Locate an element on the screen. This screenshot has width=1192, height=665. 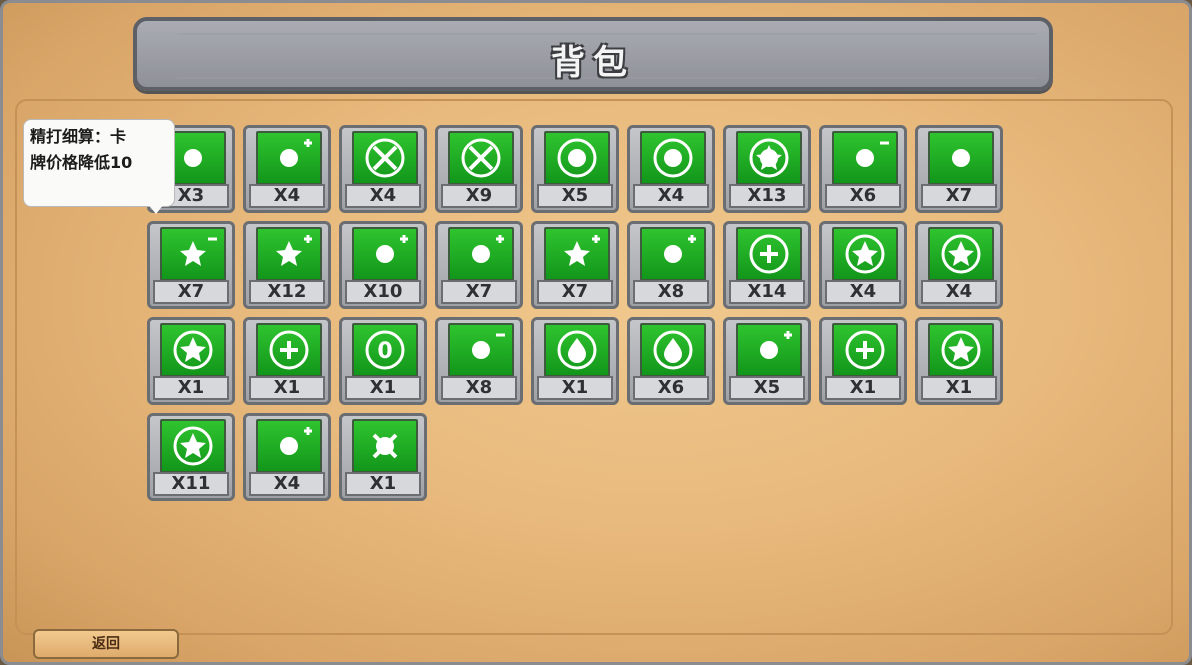
svg-text: 0 is located at coordinates (384, 351).